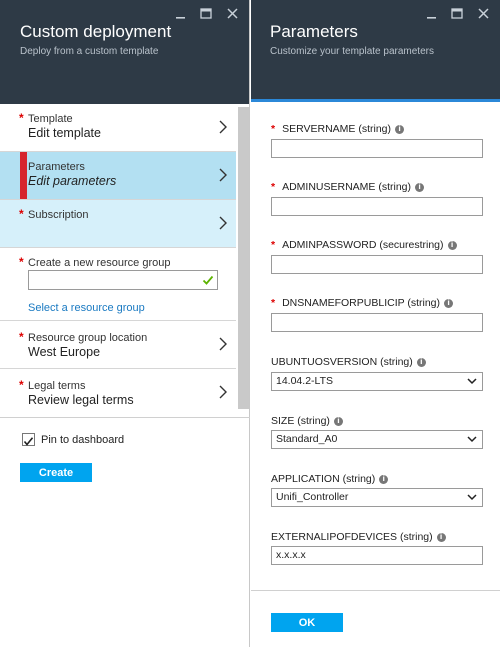  Describe the element at coordinates (118, 345) in the screenshot. I see `item-resource-group-location: * Resource group location West Europe` at that location.